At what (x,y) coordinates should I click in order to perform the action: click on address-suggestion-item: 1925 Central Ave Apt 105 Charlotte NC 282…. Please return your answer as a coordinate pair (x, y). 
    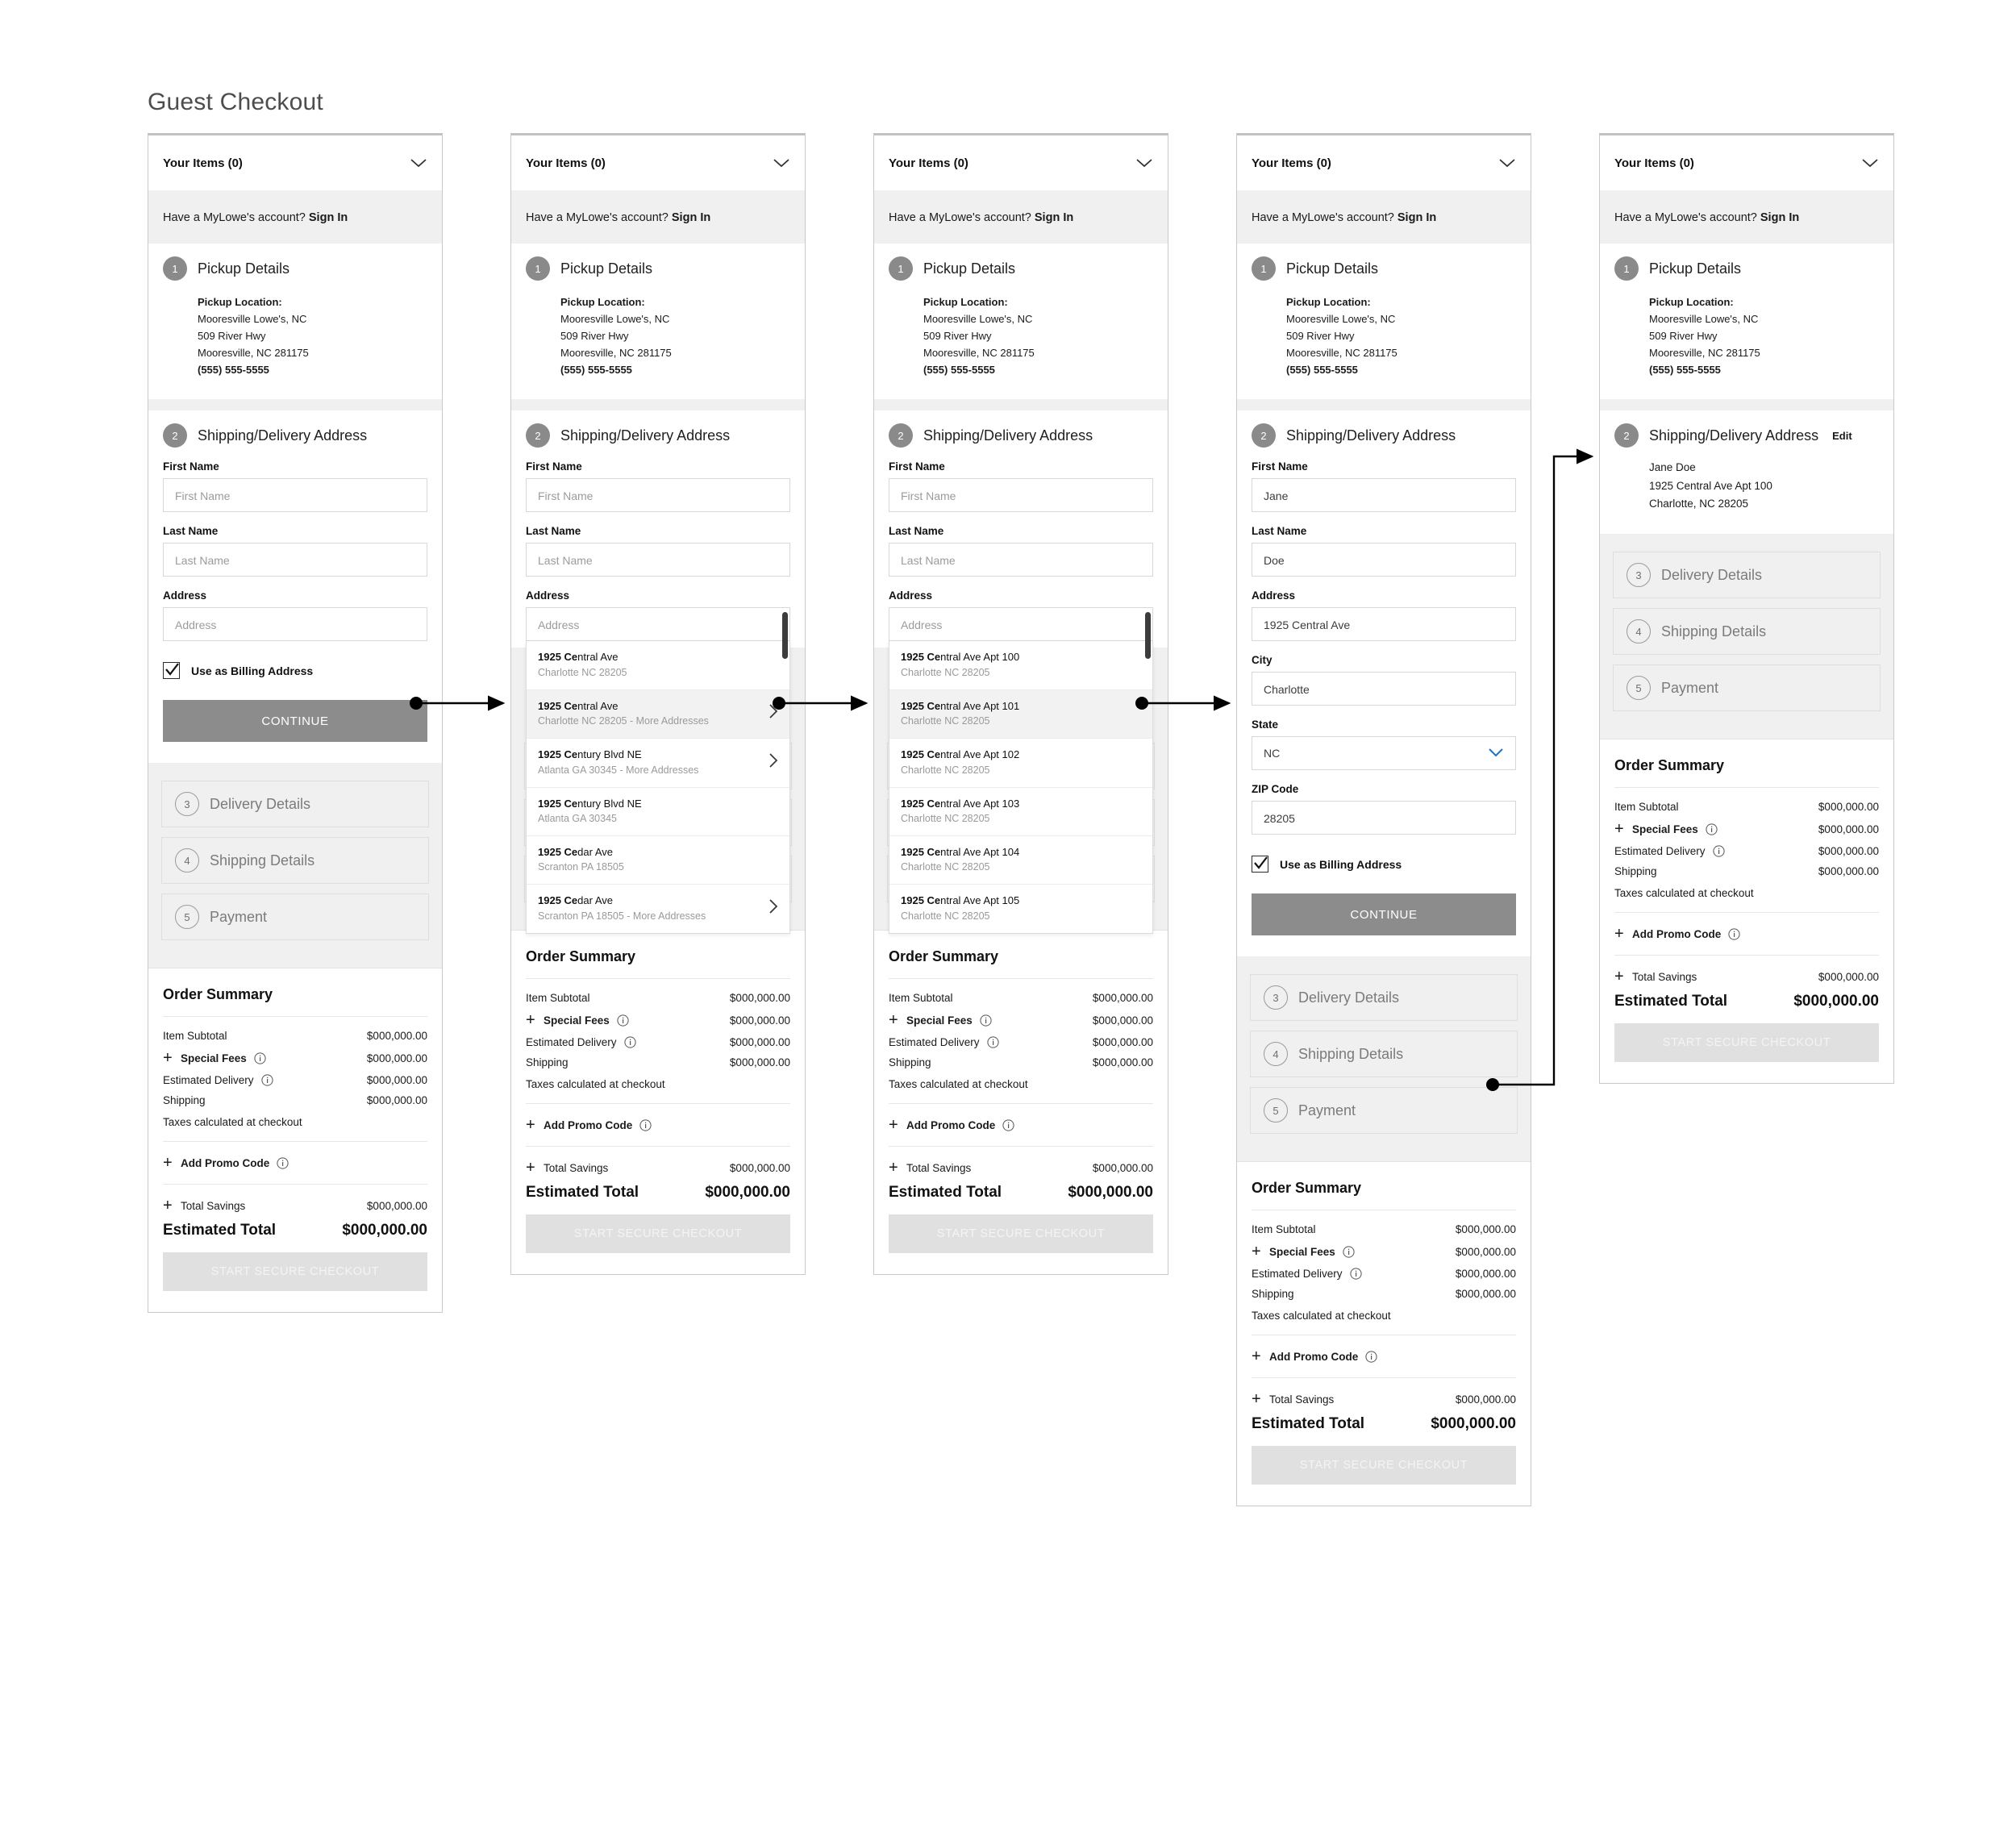
    Looking at the image, I should click on (1020, 909).